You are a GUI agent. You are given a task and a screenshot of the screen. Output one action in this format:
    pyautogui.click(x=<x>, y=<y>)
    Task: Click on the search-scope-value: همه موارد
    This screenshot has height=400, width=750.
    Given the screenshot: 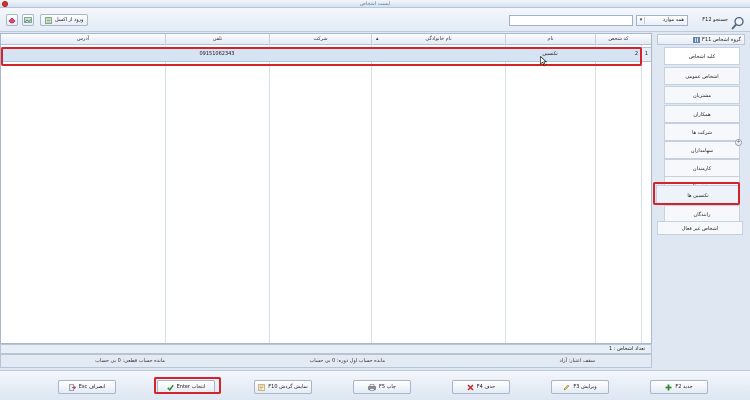 What is the action you would take?
    pyautogui.click(x=673, y=20)
    